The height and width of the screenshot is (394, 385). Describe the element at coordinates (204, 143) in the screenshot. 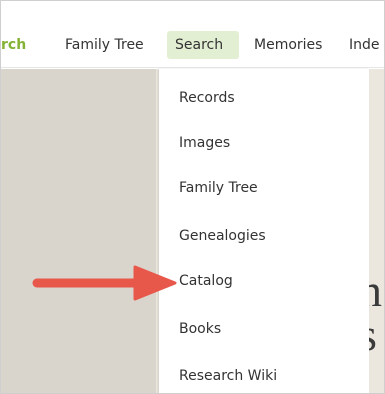

I see `menu-item-images: Images` at that location.